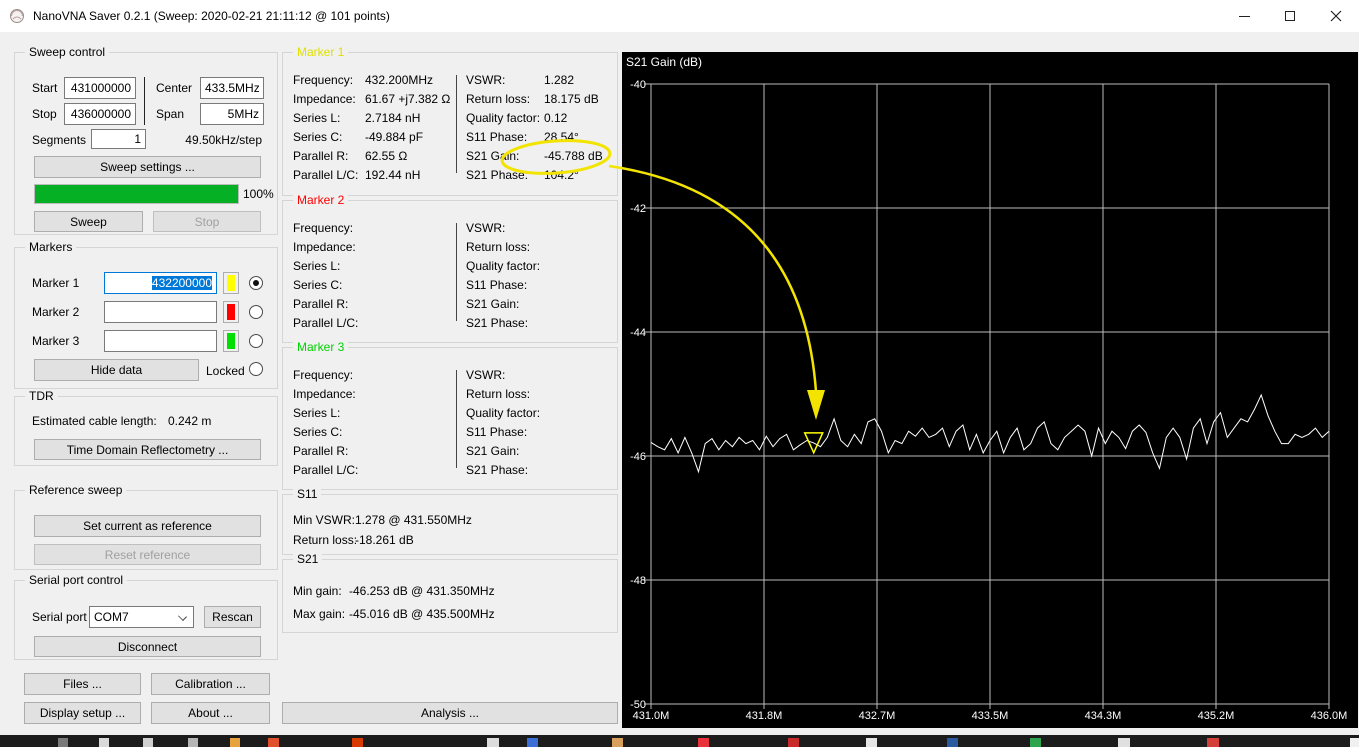  What do you see at coordinates (323, 228) in the screenshot?
I see `marker-data-row: Frequency:` at bounding box center [323, 228].